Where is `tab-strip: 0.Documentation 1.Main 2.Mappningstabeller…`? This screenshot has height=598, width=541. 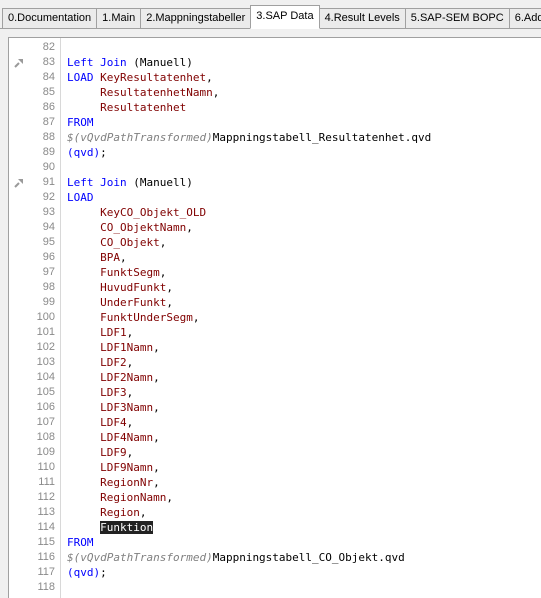 tab-strip: 0.Documentation 1.Main 2.Mappningstabeller… is located at coordinates (271, 17).